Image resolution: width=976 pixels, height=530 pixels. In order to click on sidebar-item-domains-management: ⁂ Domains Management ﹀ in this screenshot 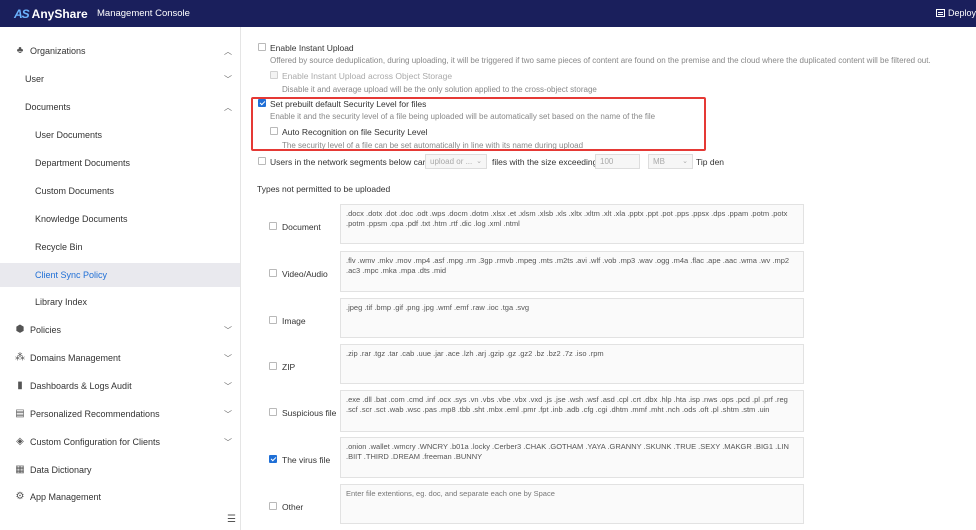, I will do `click(120, 358)`.